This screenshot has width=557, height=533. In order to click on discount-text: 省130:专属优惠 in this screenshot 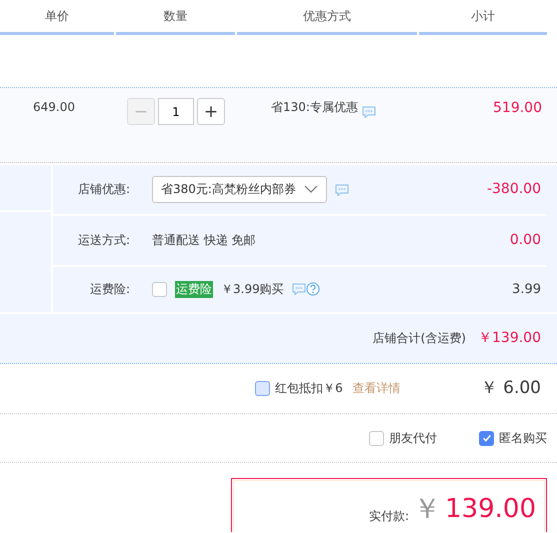, I will do `click(314, 107)`.